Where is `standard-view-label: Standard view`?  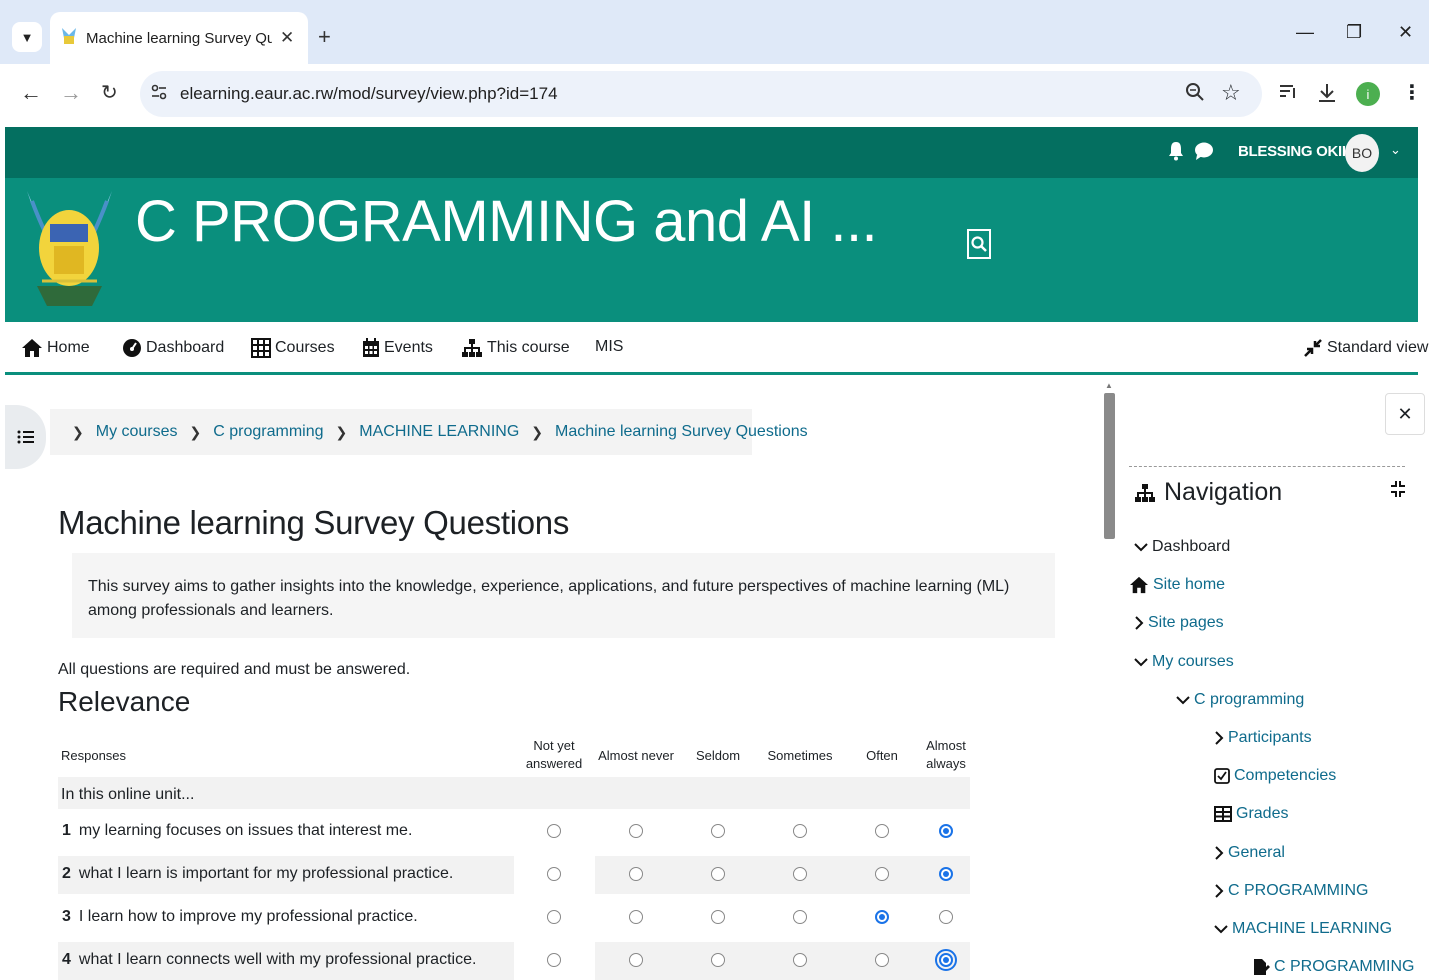 standard-view-label: Standard view is located at coordinates (1378, 347).